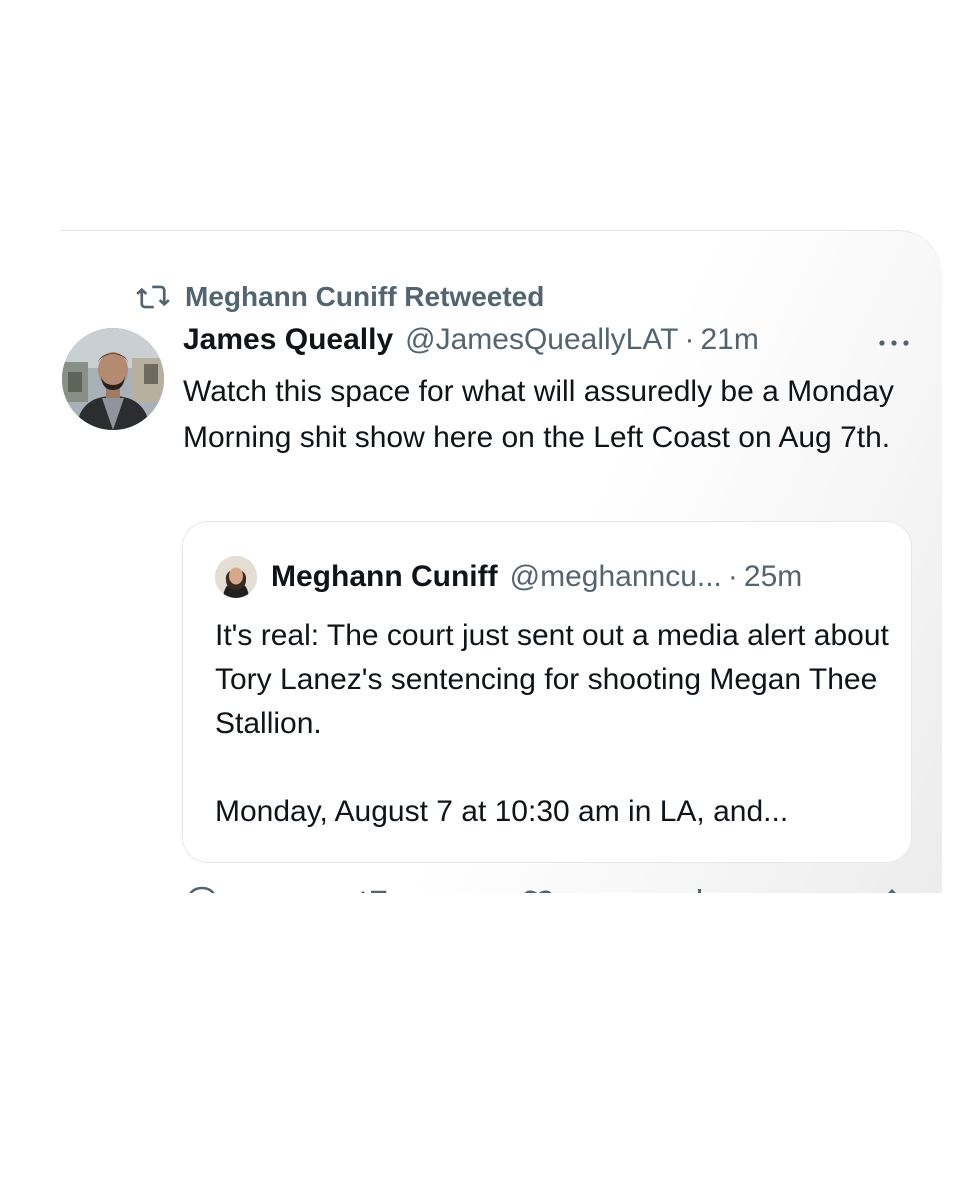  What do you see at coordinates (365, 296) in the screenshot?
I see `retweet-banner-text: Meghann Cuniff Retweeted` at bounding box center [365, 296].